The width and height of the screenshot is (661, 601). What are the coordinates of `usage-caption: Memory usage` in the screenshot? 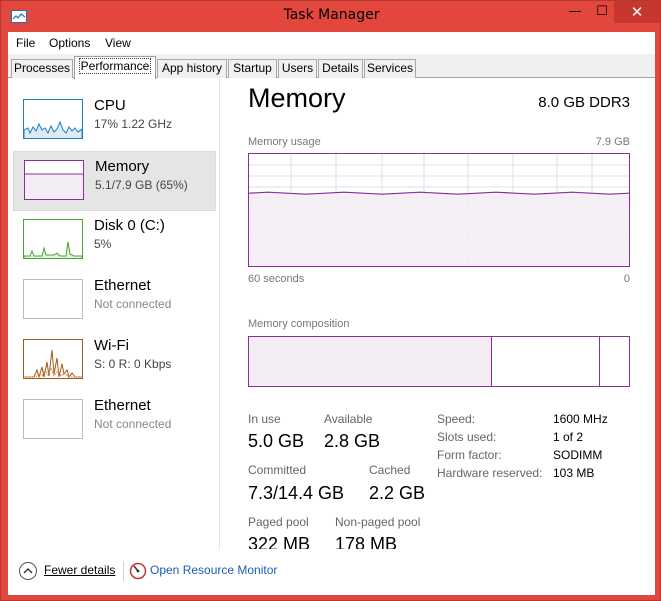 It's located at (284, 142).